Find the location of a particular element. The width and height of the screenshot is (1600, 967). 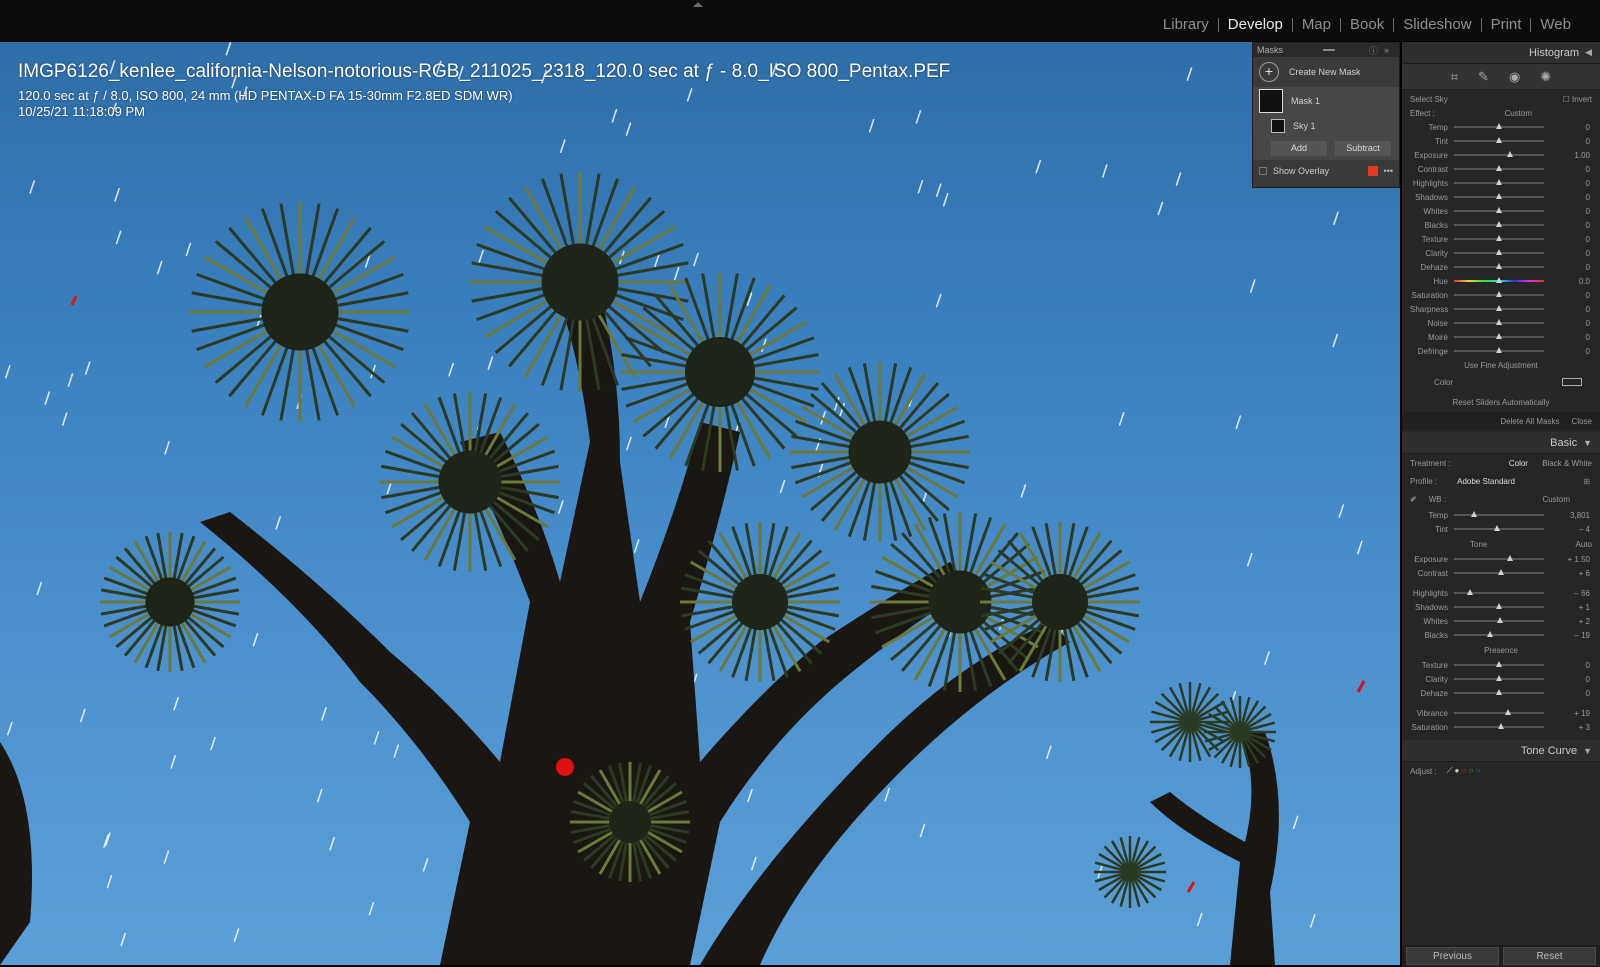

slider-contrast: Contrast 0 is located at coordinates (1501, 169).